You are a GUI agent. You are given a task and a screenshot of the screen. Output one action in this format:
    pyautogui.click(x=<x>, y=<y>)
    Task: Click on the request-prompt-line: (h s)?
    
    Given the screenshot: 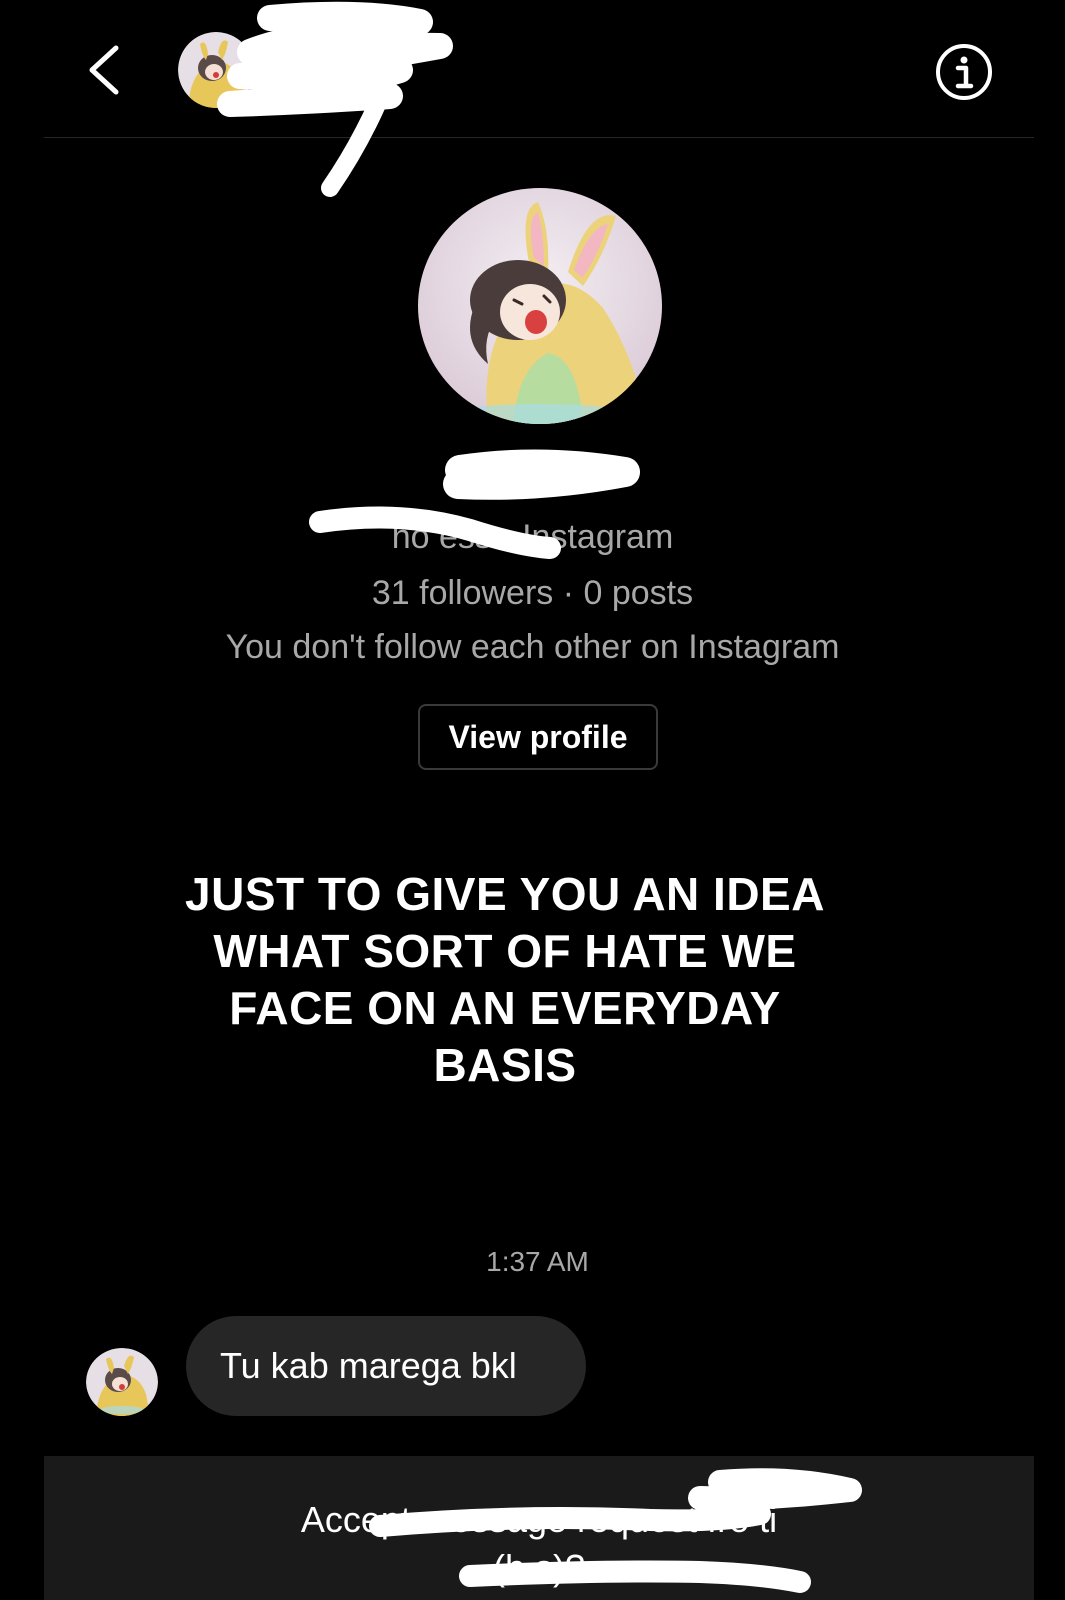 What is the action you would take?
    pyautogui.click(x=539, y=1567)
    